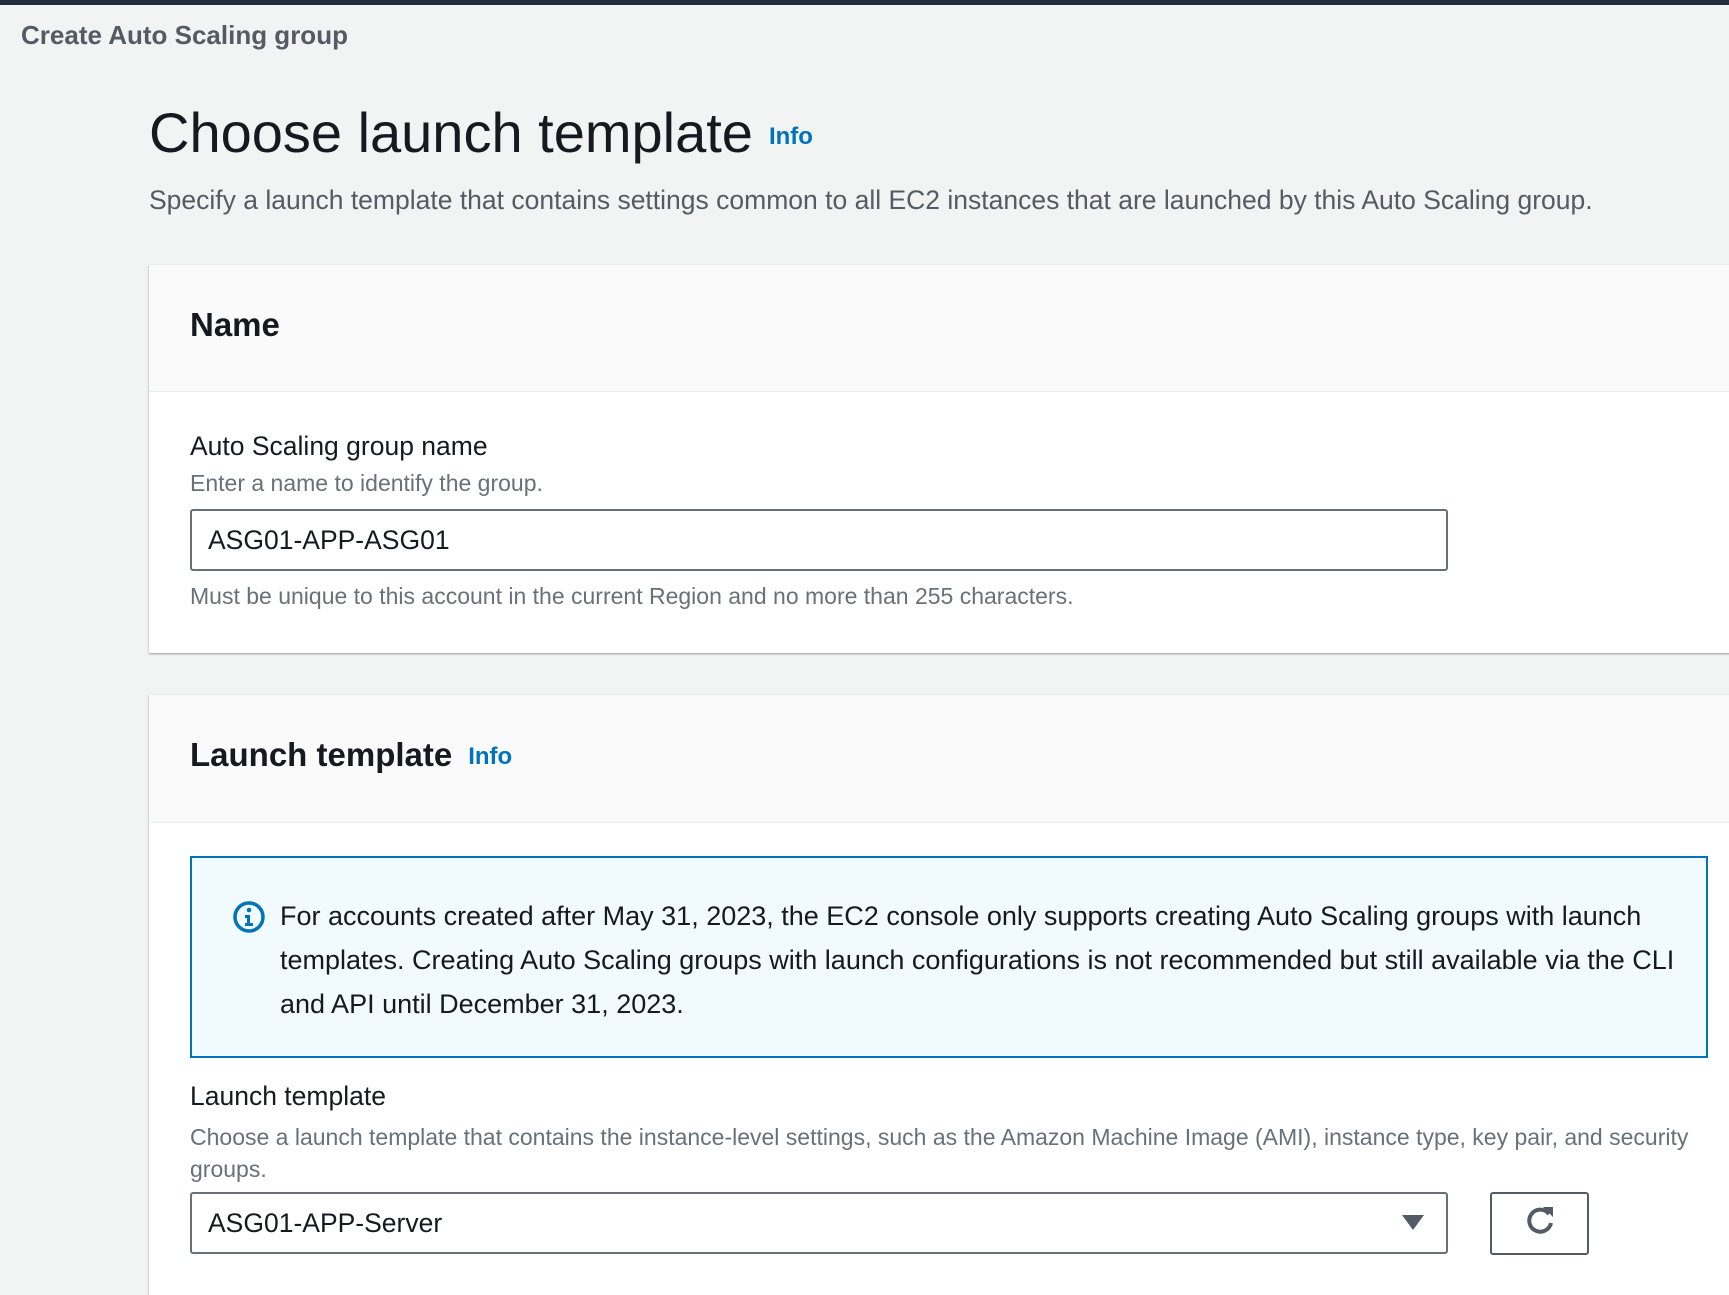 The height and width of the screenshot is (1295, 1729). What do you see at coordinates (791, 136) in the screenshot?
I see `page-info-link: Info` at bounding box center [791, 136].